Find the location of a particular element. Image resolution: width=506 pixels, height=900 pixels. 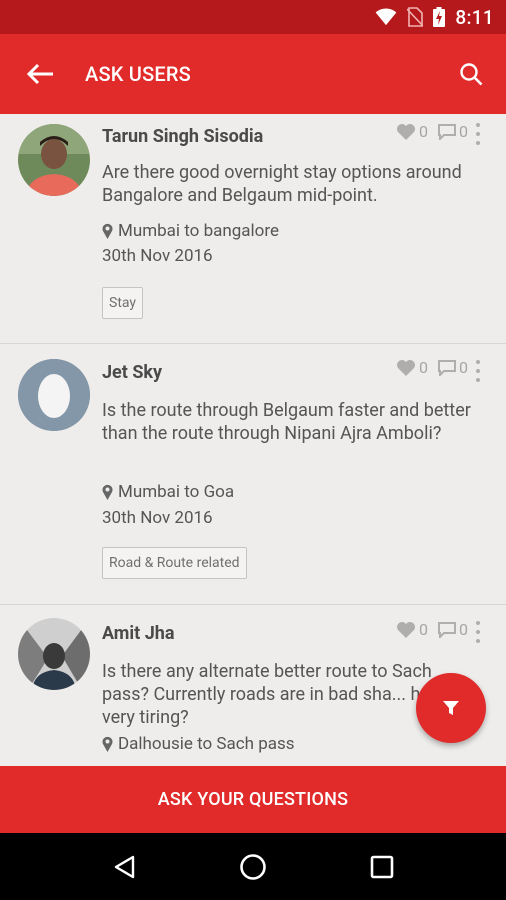

home-circle-icon is located at coordinates (253, 866).